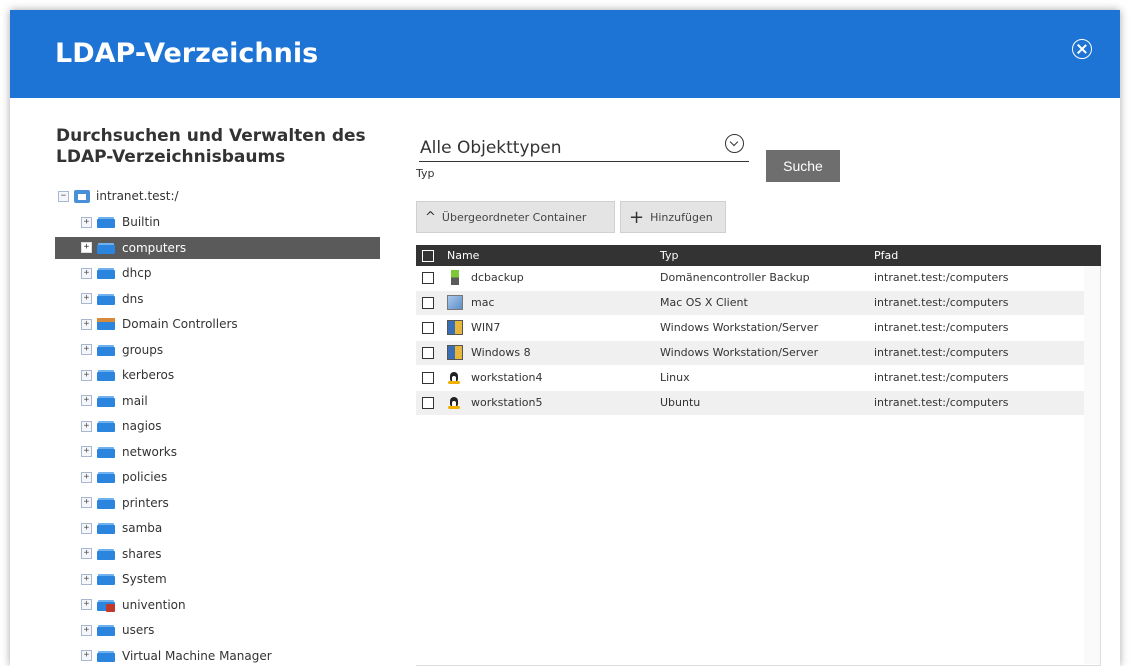  Describe the element at coordinates (217, 247) in the screenshot. I see `tree-item-computers: + computers` at that location.